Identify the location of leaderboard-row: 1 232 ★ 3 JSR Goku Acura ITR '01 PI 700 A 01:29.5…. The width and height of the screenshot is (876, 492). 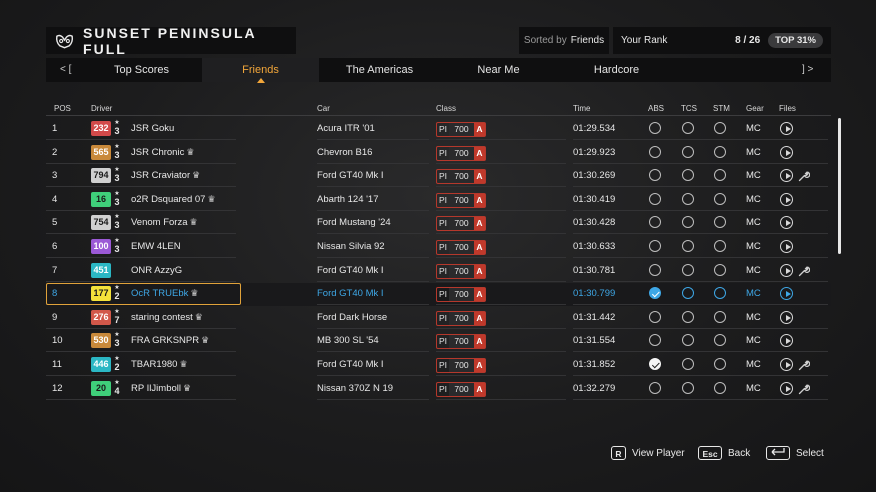
(438, 128).